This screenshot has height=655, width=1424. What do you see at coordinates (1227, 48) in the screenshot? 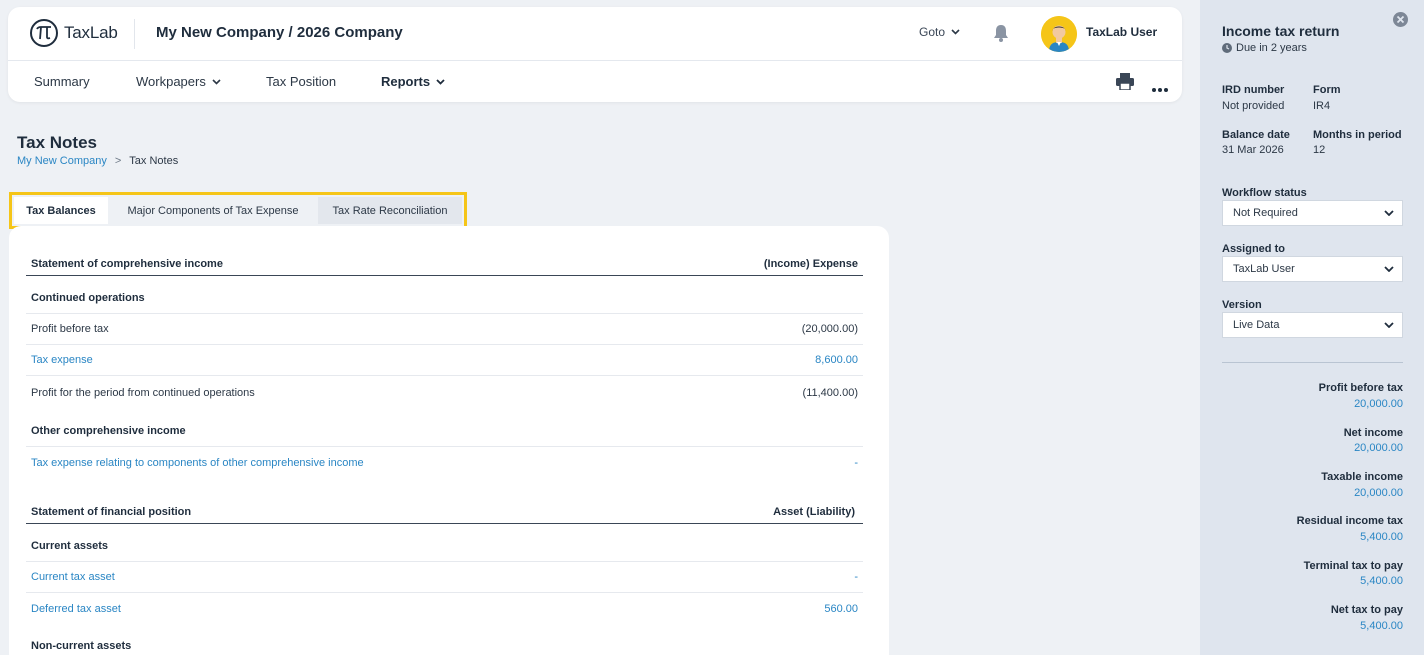
I see `clock-icon` at bounding box center [1227, 48].